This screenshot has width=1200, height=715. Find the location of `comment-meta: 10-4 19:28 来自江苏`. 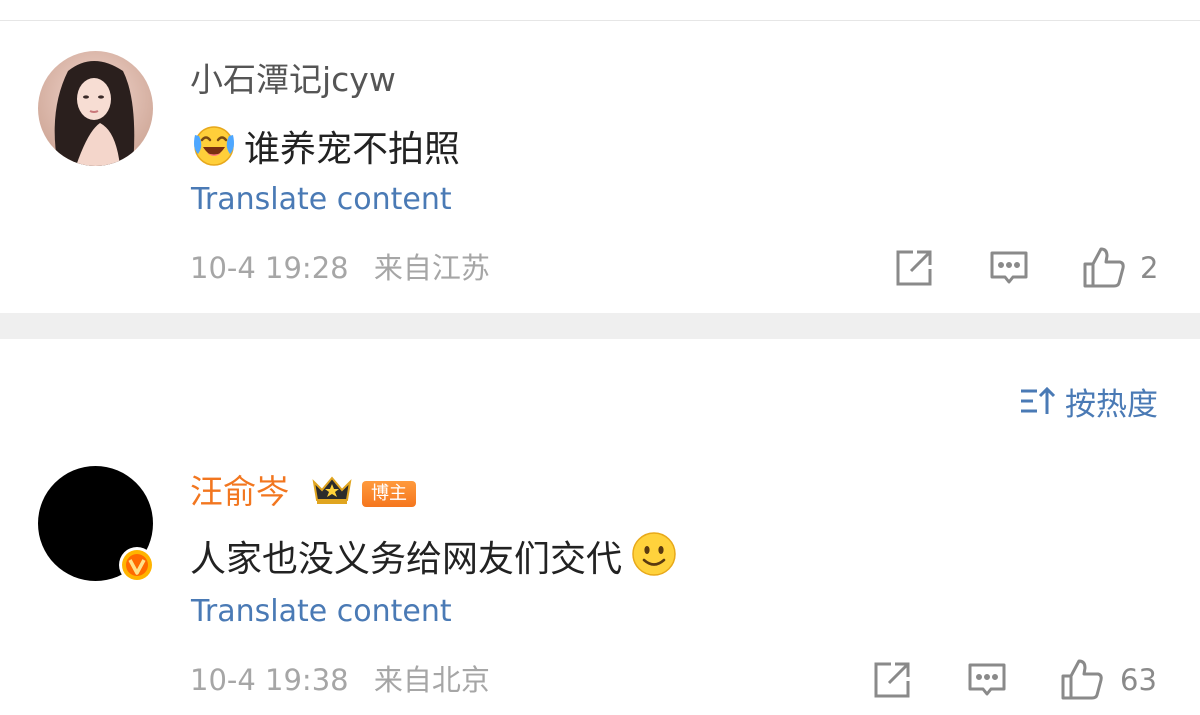

comment-meta: 10-4 19:28 来自江苏 is located at coordinates (340, 268).